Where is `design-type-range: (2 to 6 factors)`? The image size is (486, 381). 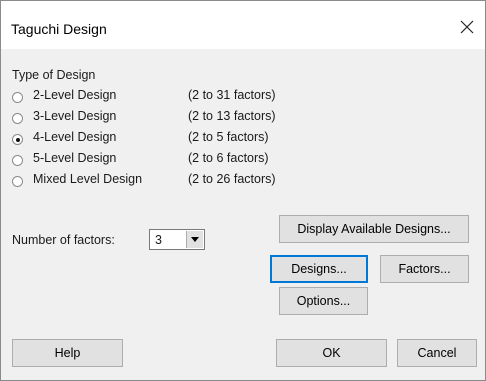
design-type-range: (2 to 6 factors) is located at coordinates (228, 158).